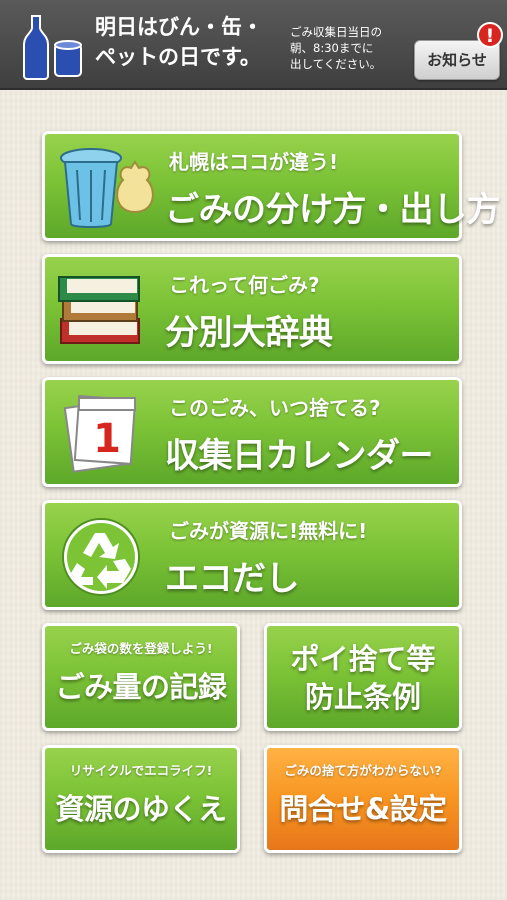  What do you see at coordinates (107, 439) in the screenshot?
I see `svg-text: 1` at bounding box center [107, 439].